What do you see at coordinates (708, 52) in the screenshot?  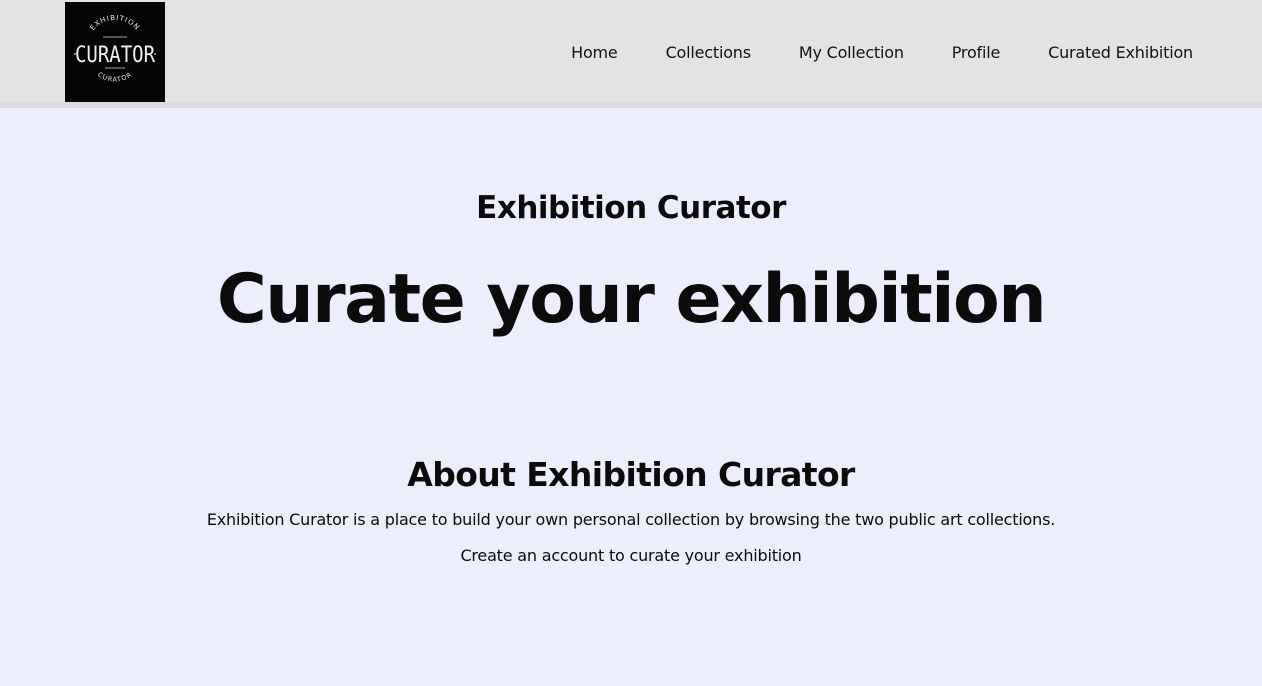 I see `nav-collections-link: Collections` at bounding box center [708, 52].